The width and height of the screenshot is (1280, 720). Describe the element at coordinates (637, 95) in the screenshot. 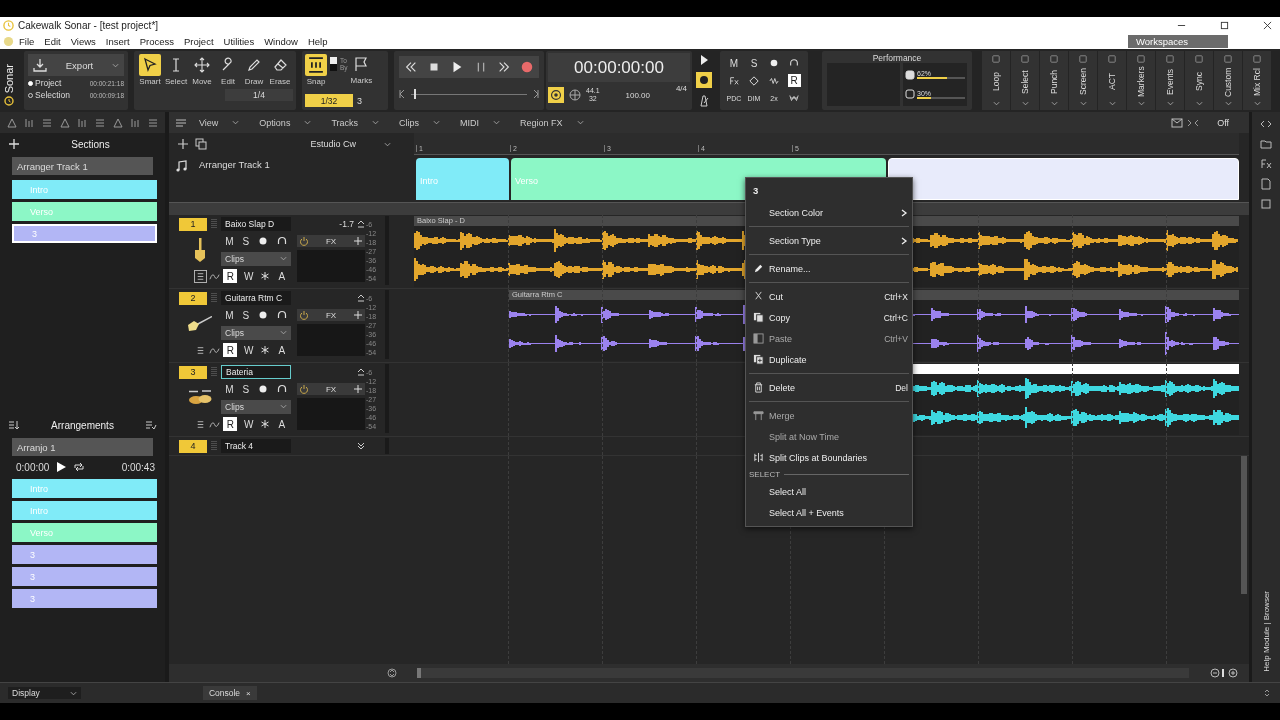

I see `tempo-value: 100.00` at that location.